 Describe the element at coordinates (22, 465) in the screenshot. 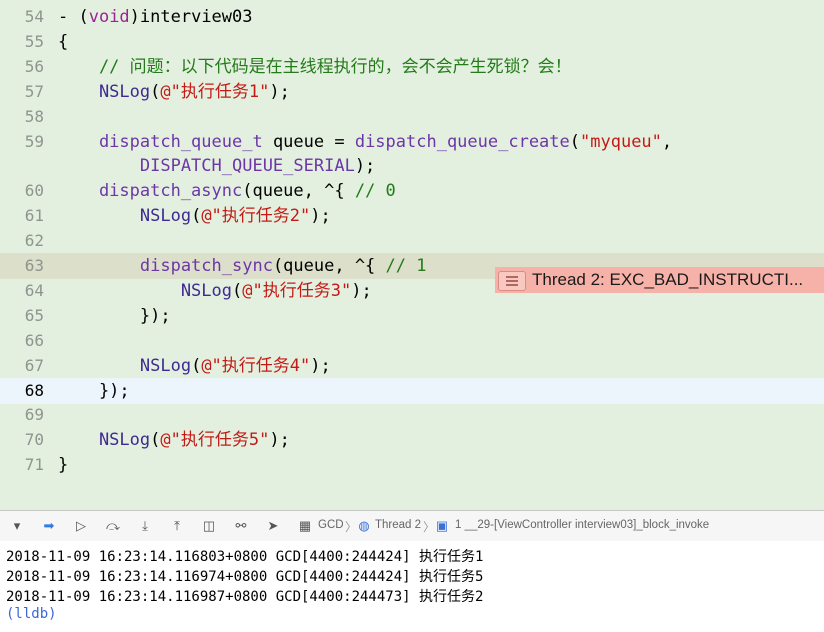

I see `line-number: 71` at that location.